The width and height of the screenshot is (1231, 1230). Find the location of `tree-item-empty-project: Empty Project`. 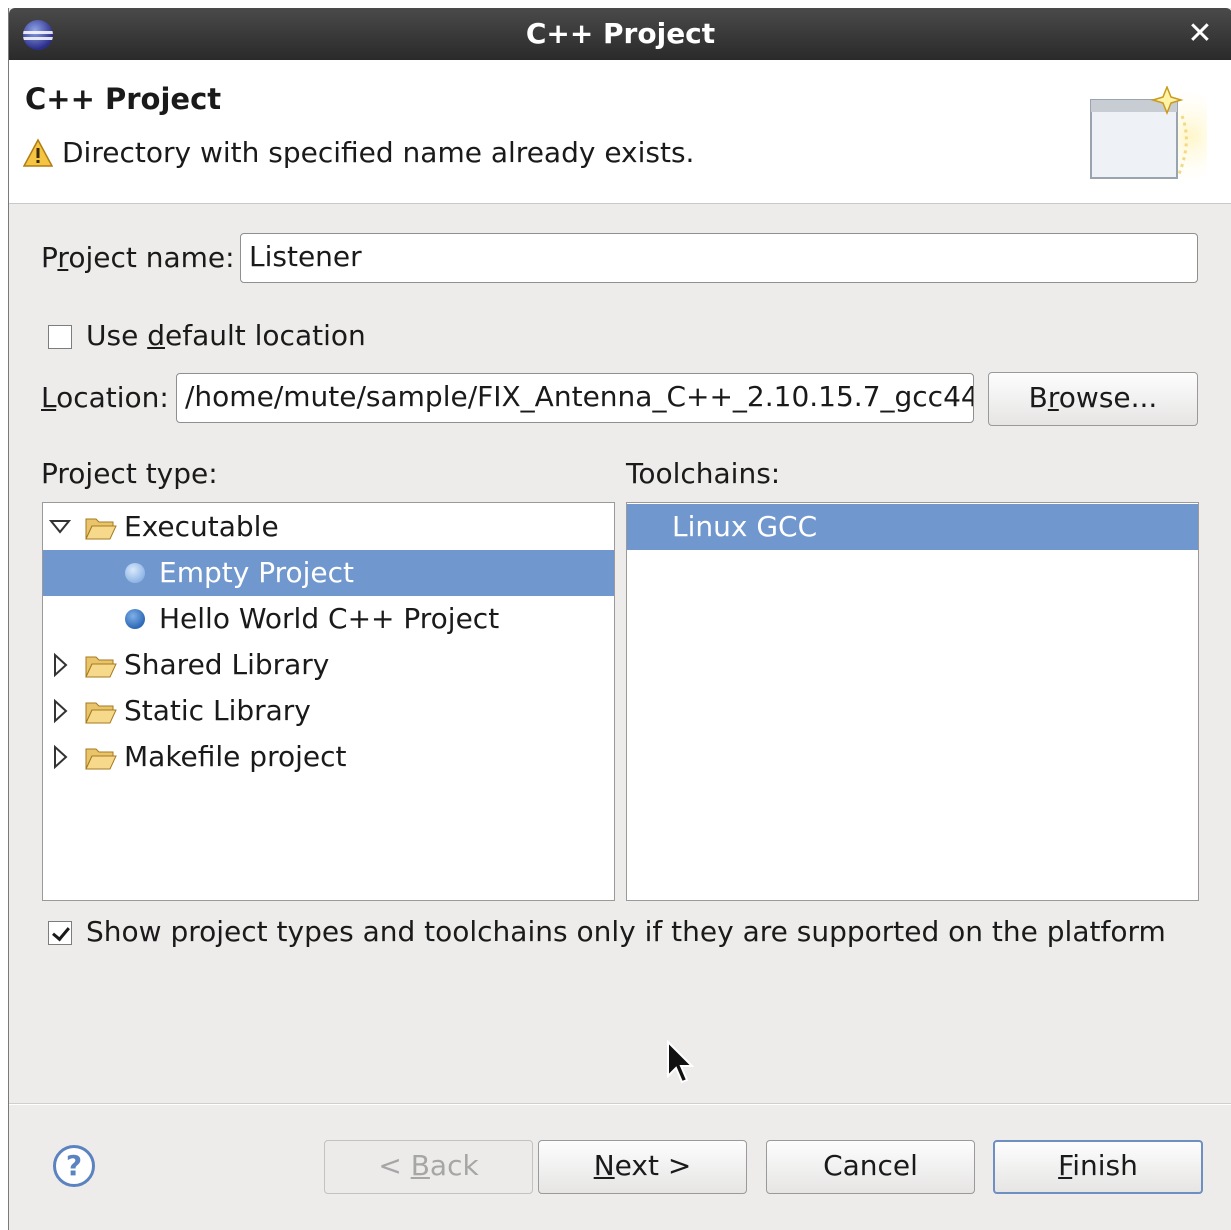

tree-item-empty-project: Empty Project is located at coordinates (328, 573).